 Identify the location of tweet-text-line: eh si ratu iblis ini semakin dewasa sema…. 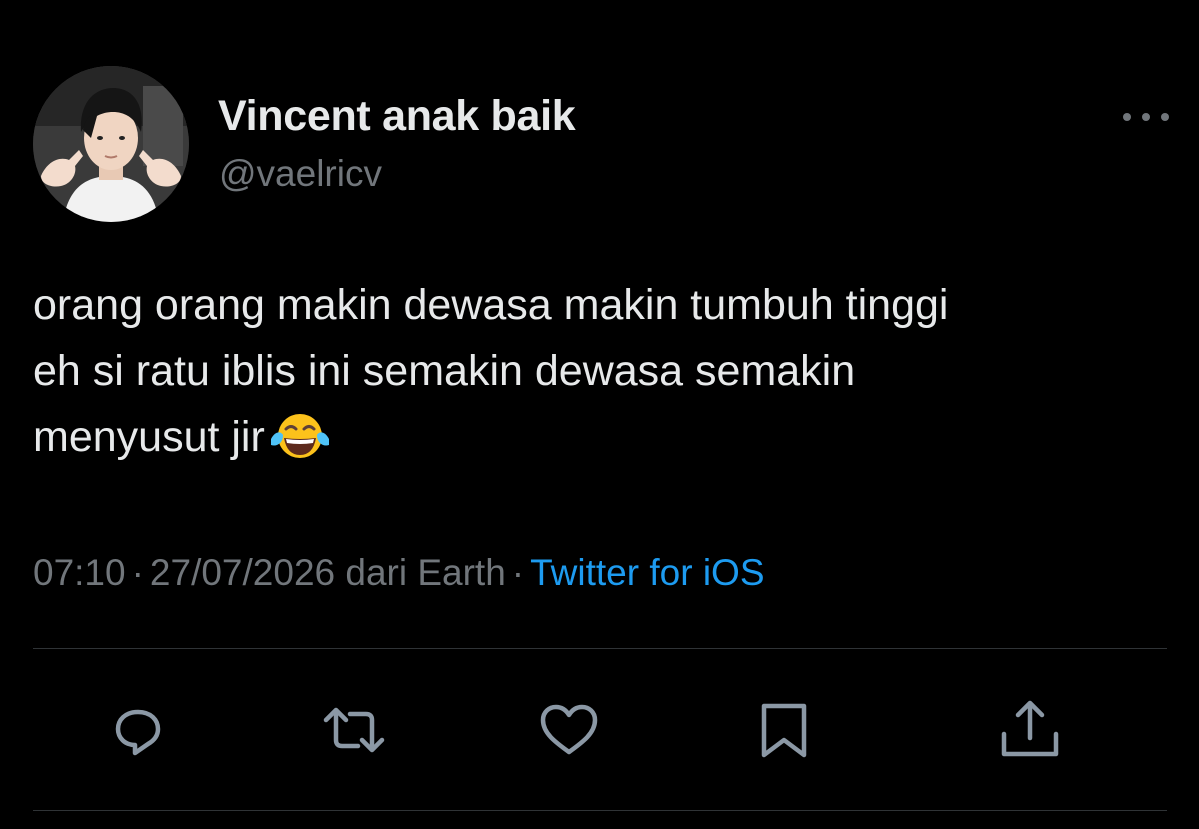
(444, 371).